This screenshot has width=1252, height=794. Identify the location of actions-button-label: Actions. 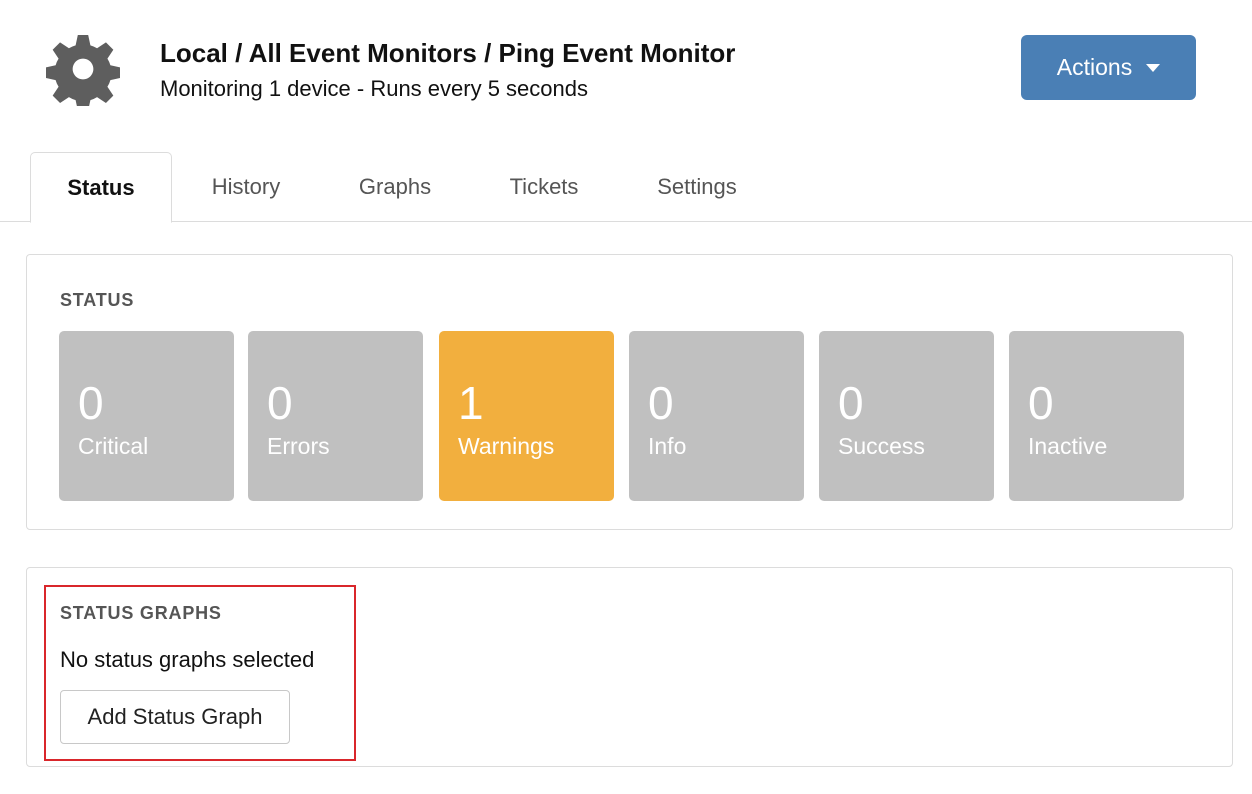
(1094, 67).